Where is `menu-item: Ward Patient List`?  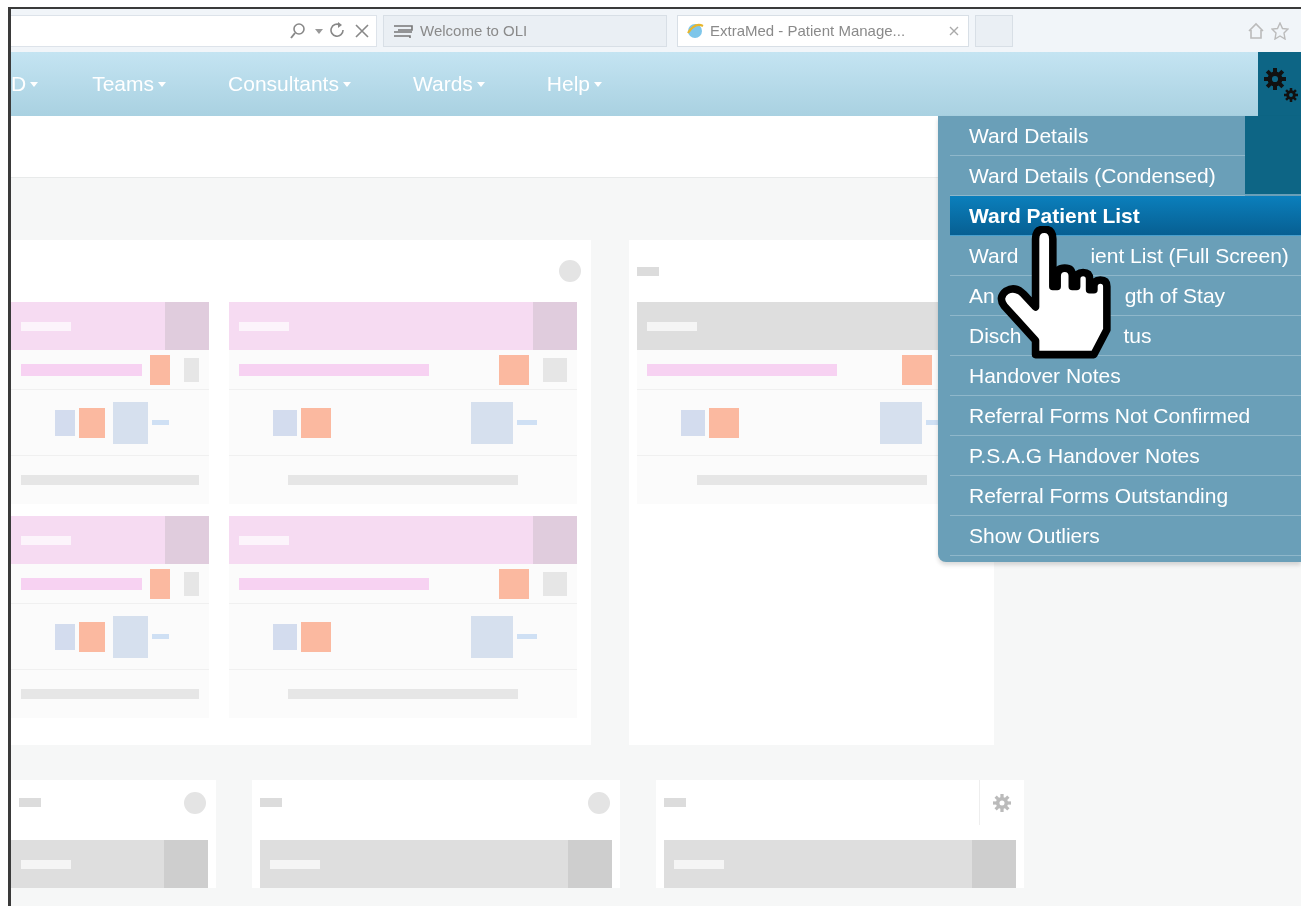 menu-item: Ward Patient List is located at coordinates (1125, 216).